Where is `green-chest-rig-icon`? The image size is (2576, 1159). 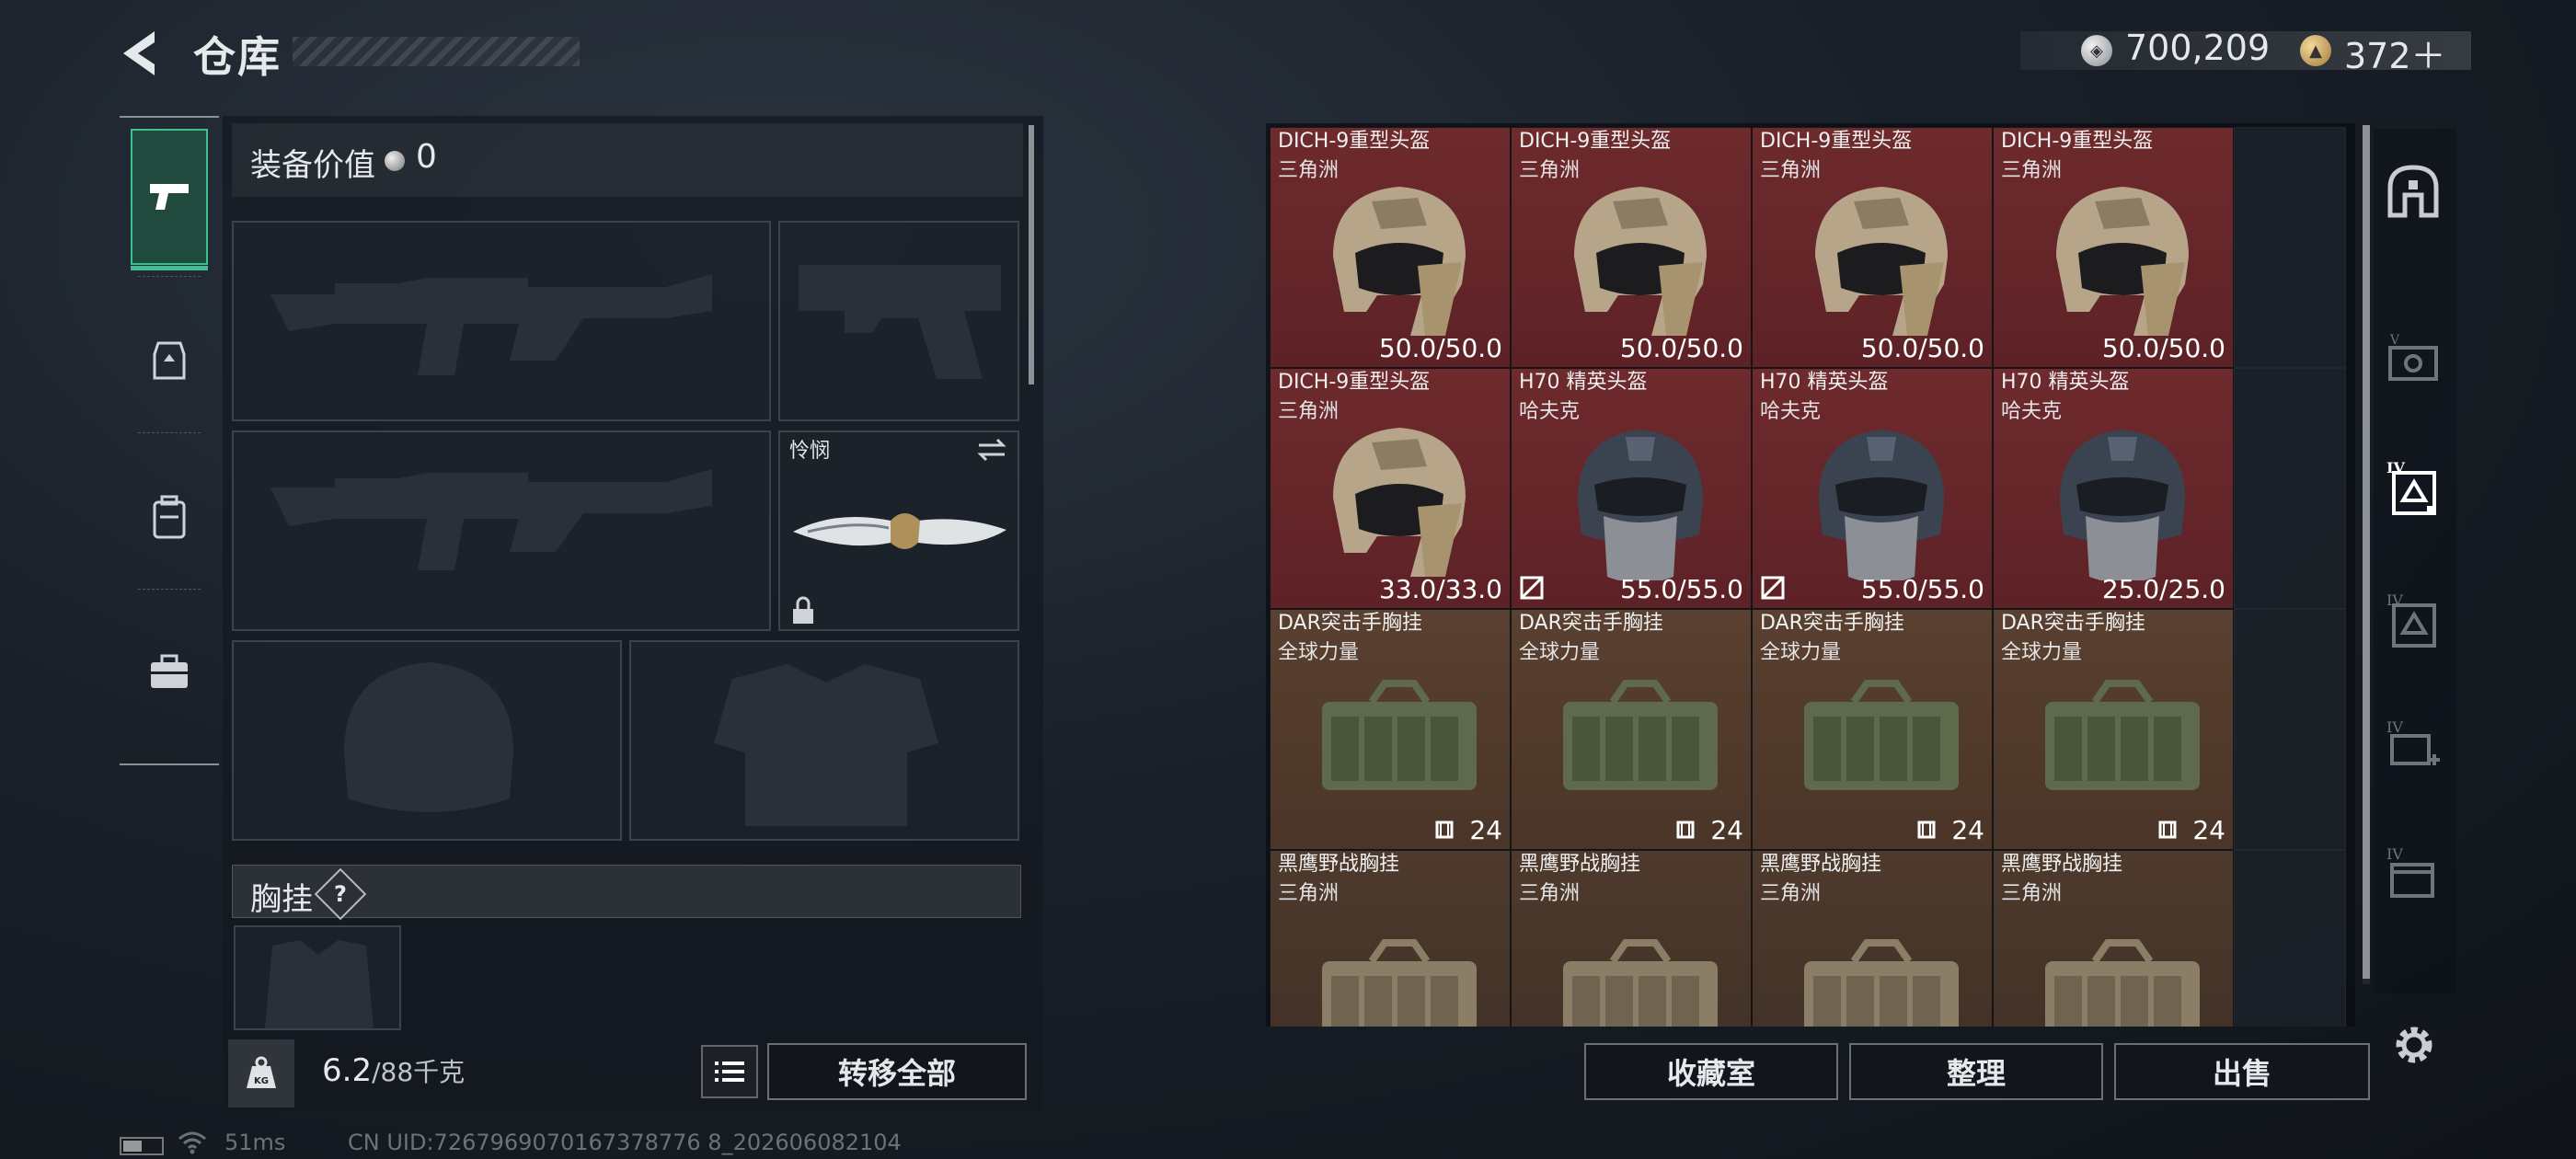
green-chest-rig-icon is located at coordinates (1640, 735).